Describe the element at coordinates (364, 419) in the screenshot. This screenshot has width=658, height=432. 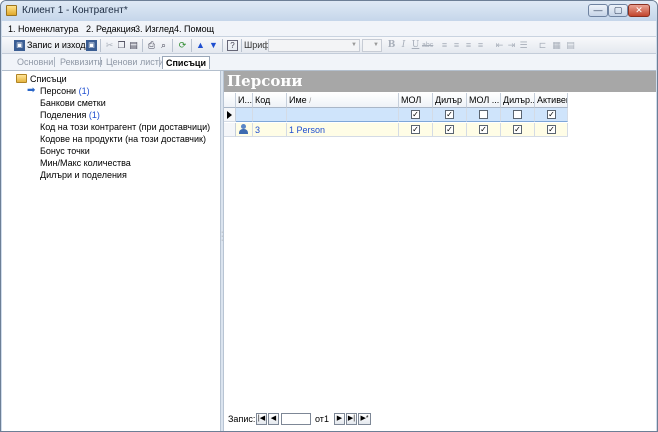
I see `new-record-button: ▶*` at that location.